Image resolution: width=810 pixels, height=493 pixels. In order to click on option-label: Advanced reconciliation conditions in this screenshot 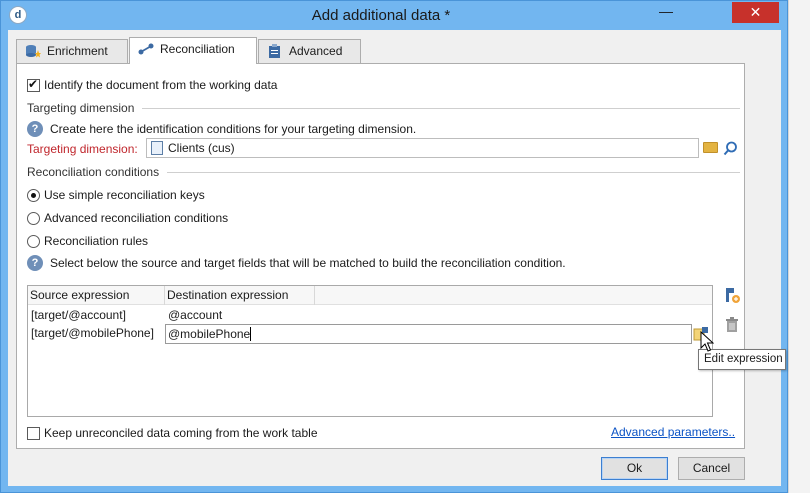, I will do `click(136, 218)`.